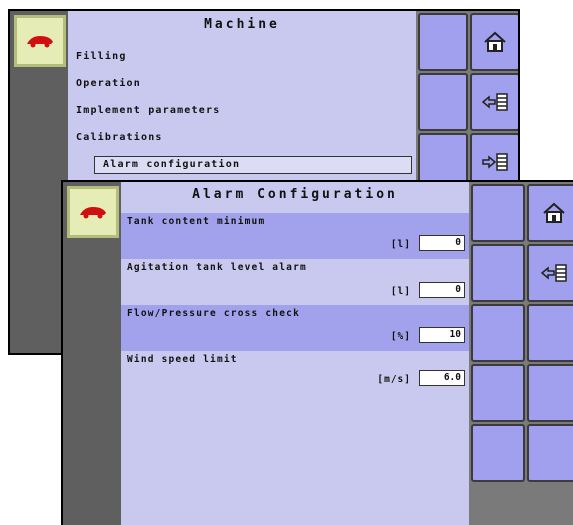  I want to click on setting-label: Flow/Pressure cross check, so click(213, 313).